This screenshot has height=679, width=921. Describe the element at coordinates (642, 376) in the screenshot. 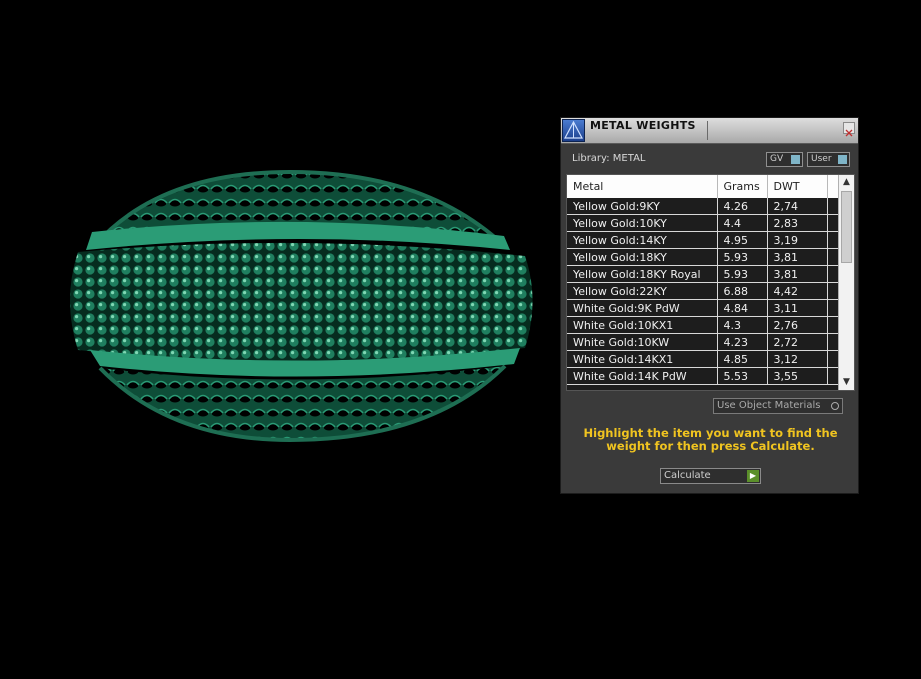

I see `metal-cell: White Gold:14K PdW` at that location.